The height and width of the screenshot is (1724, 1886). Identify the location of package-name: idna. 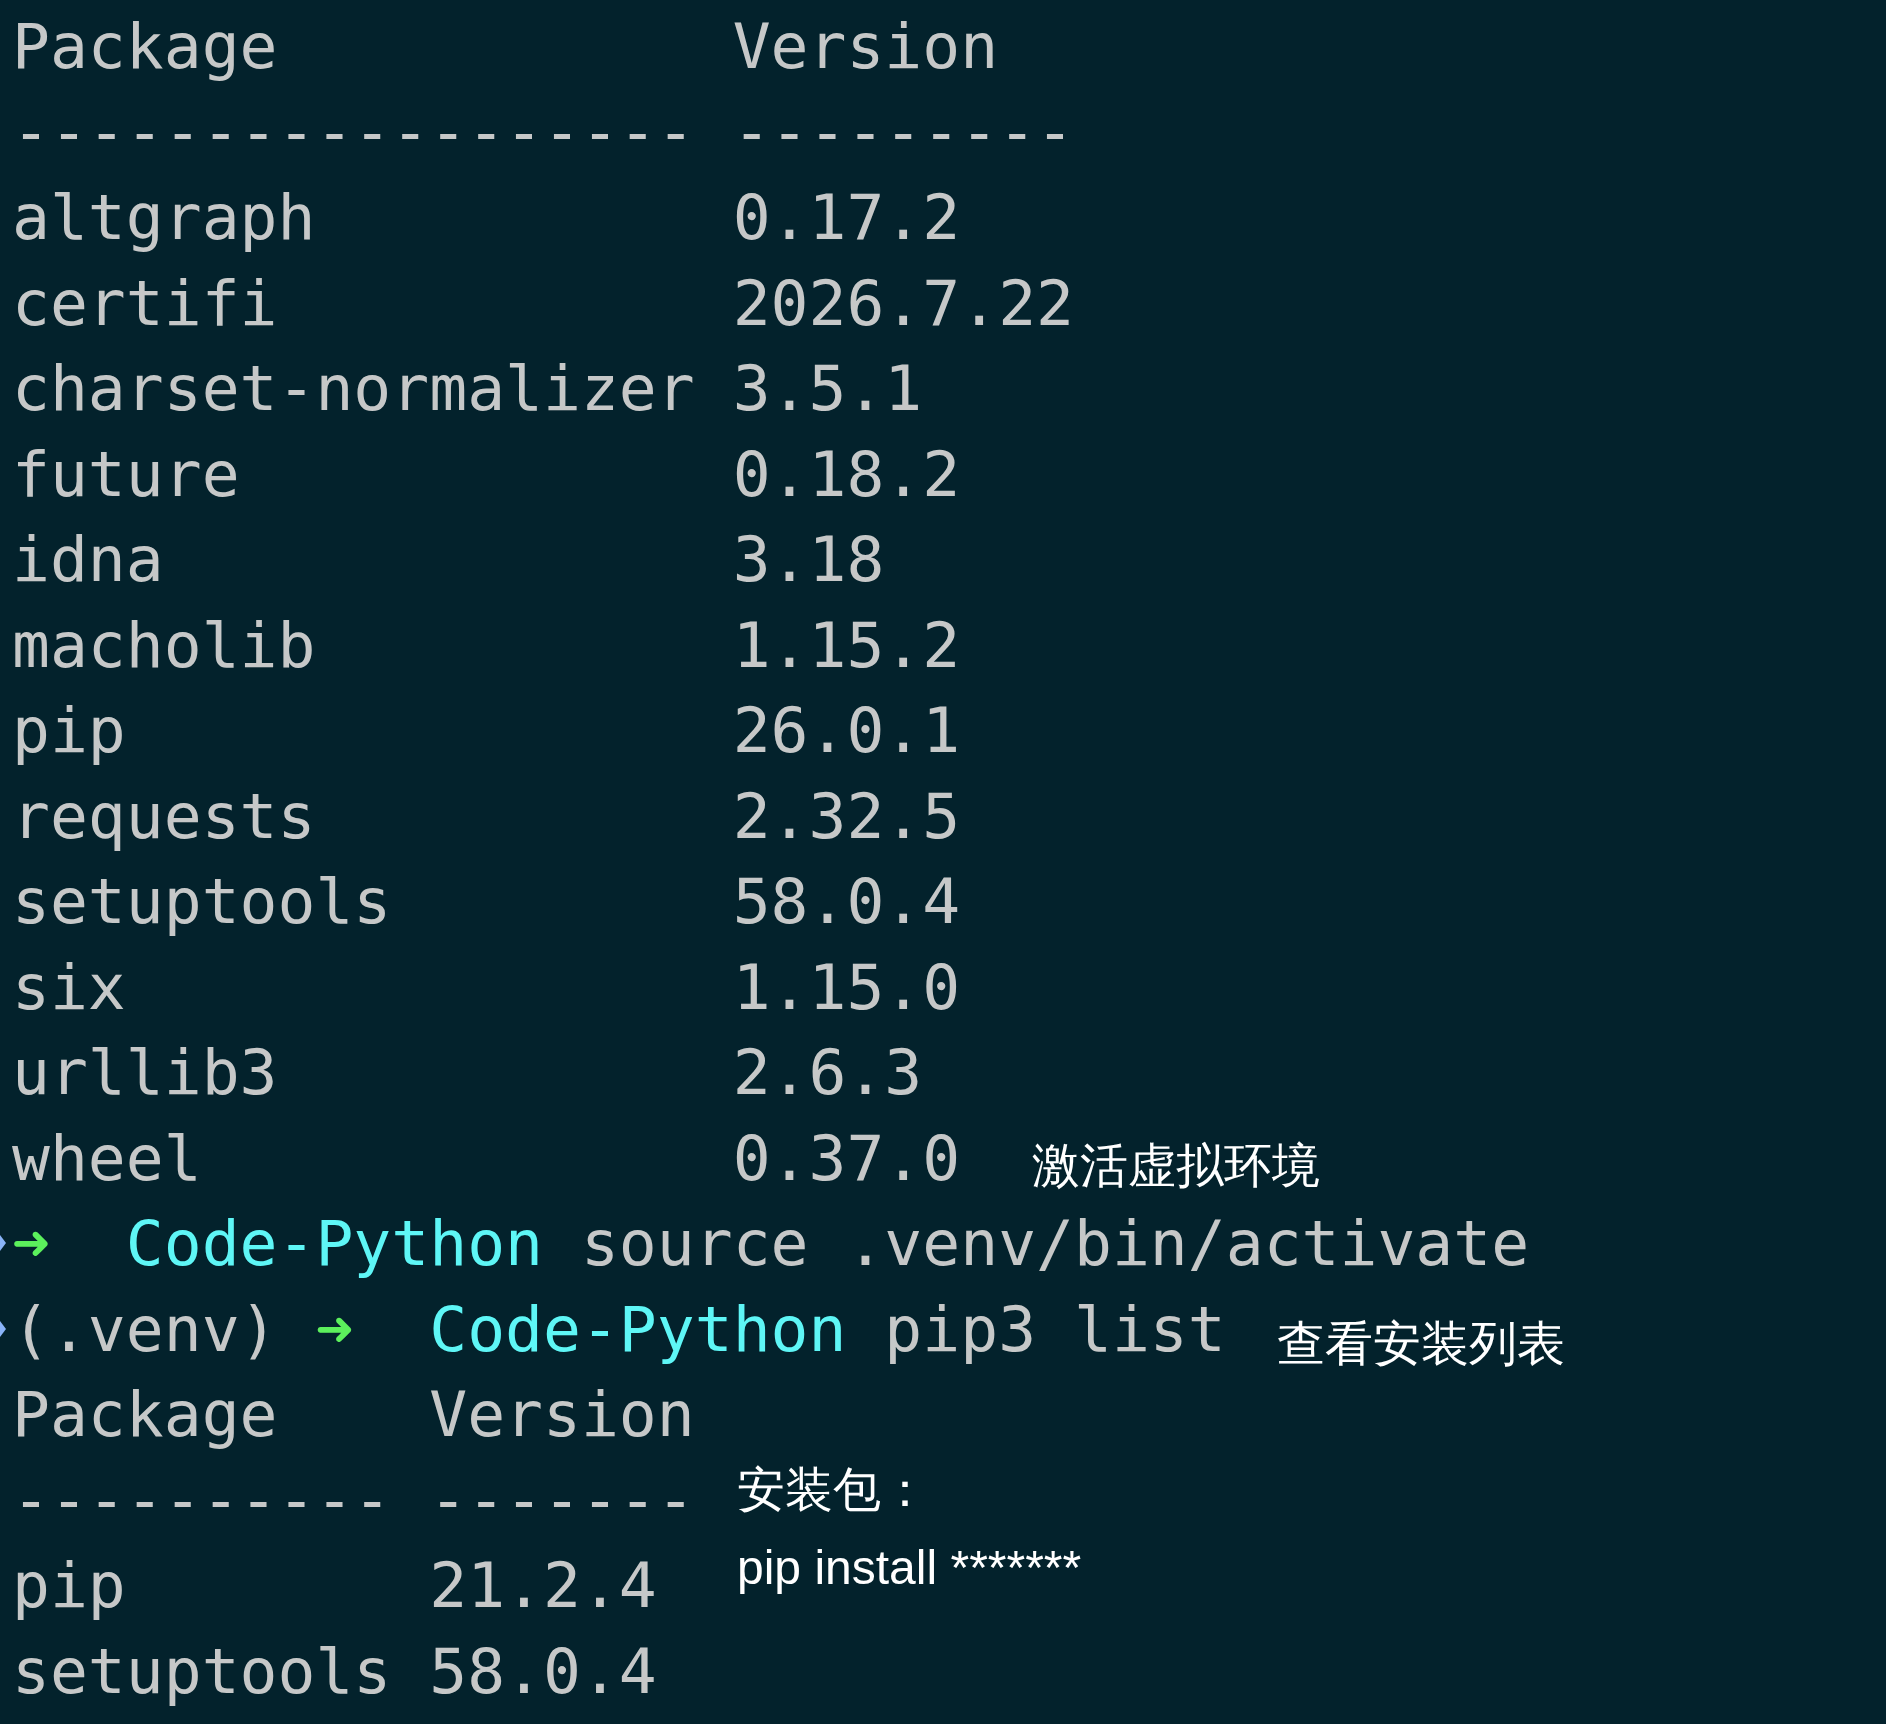
(88, 560).